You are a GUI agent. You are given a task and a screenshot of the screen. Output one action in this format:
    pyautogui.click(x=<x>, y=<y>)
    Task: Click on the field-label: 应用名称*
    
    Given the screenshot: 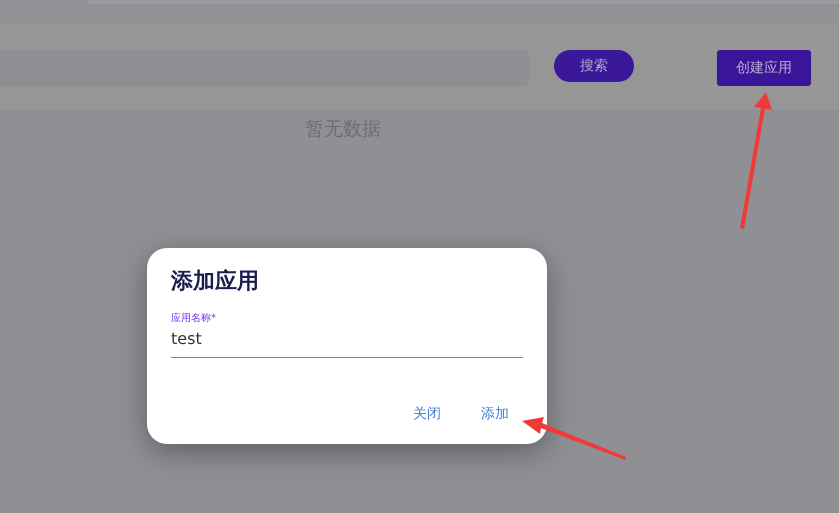 What is the action you would take?
    pyautogui.click(x=194, y=318)
    